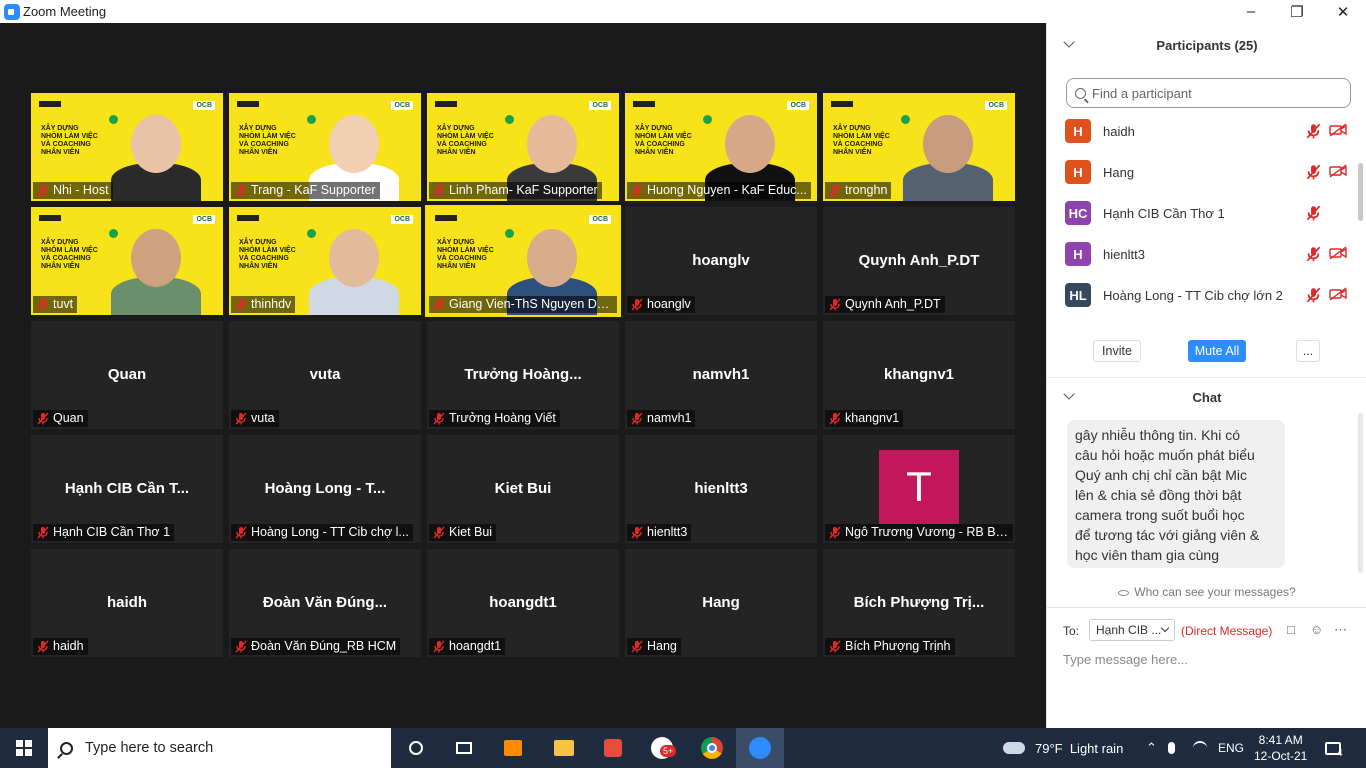 This screenshot has height=768, width=1366. I want to click on weather-widget: 79°F Light rain, so click(1063, 748).